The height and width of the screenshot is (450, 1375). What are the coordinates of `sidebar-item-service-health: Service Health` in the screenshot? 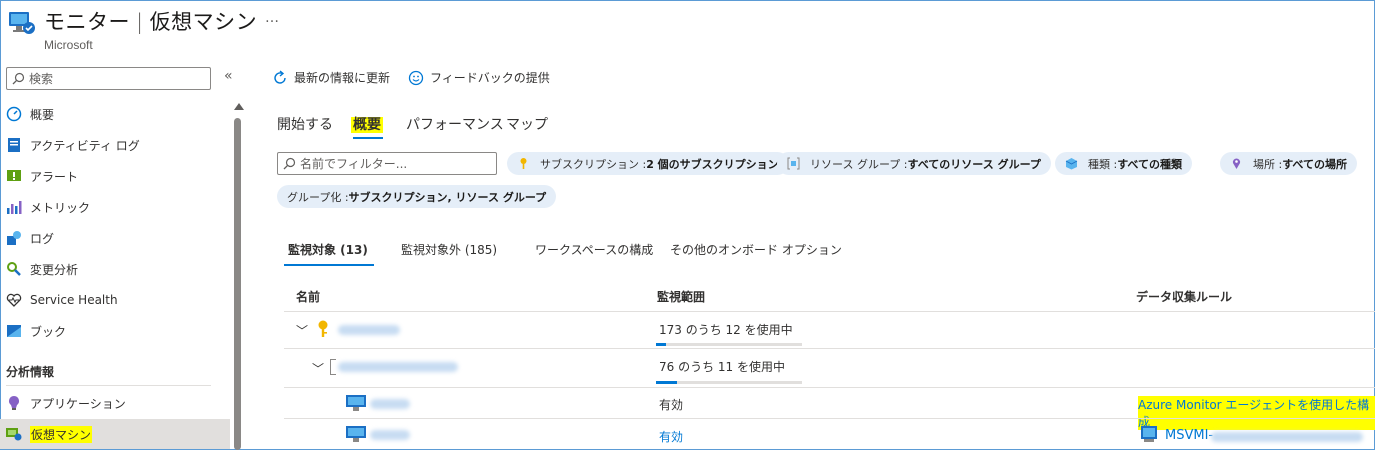 It's located at (115, 300).